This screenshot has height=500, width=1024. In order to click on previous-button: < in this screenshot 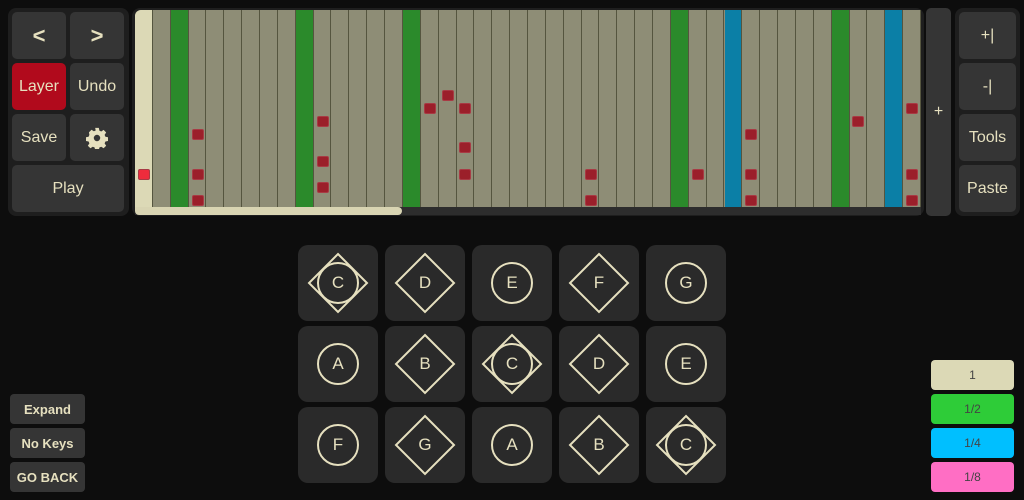, I will do `click(39, 35)`.